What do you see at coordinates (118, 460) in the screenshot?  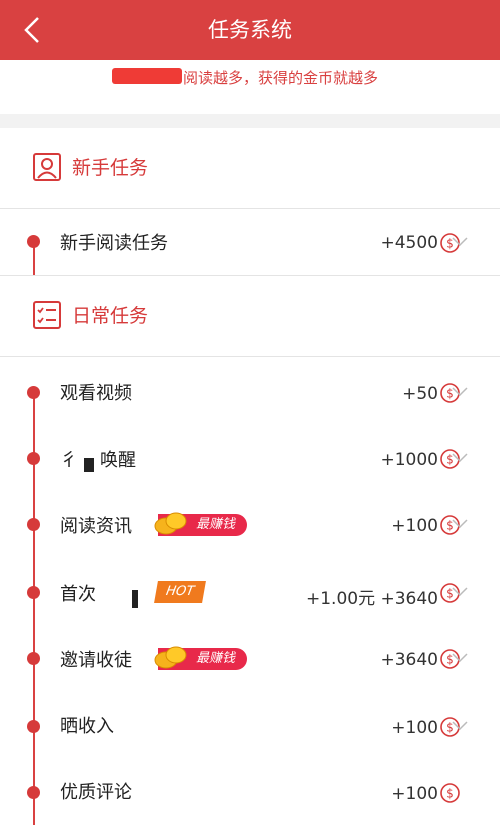 I see `task-label-part: 唤醒` at bounding box center [118, 460].